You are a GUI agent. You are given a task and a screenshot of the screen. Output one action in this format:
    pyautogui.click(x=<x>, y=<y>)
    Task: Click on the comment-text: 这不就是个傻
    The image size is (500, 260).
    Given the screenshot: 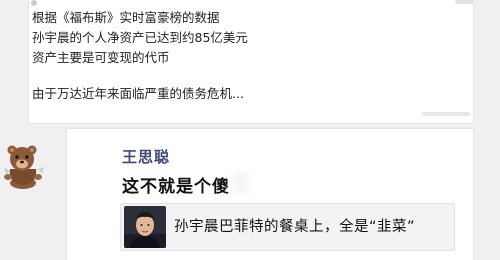 What is the action you would take?
    pyautogui.click(x=176, y=187)
    